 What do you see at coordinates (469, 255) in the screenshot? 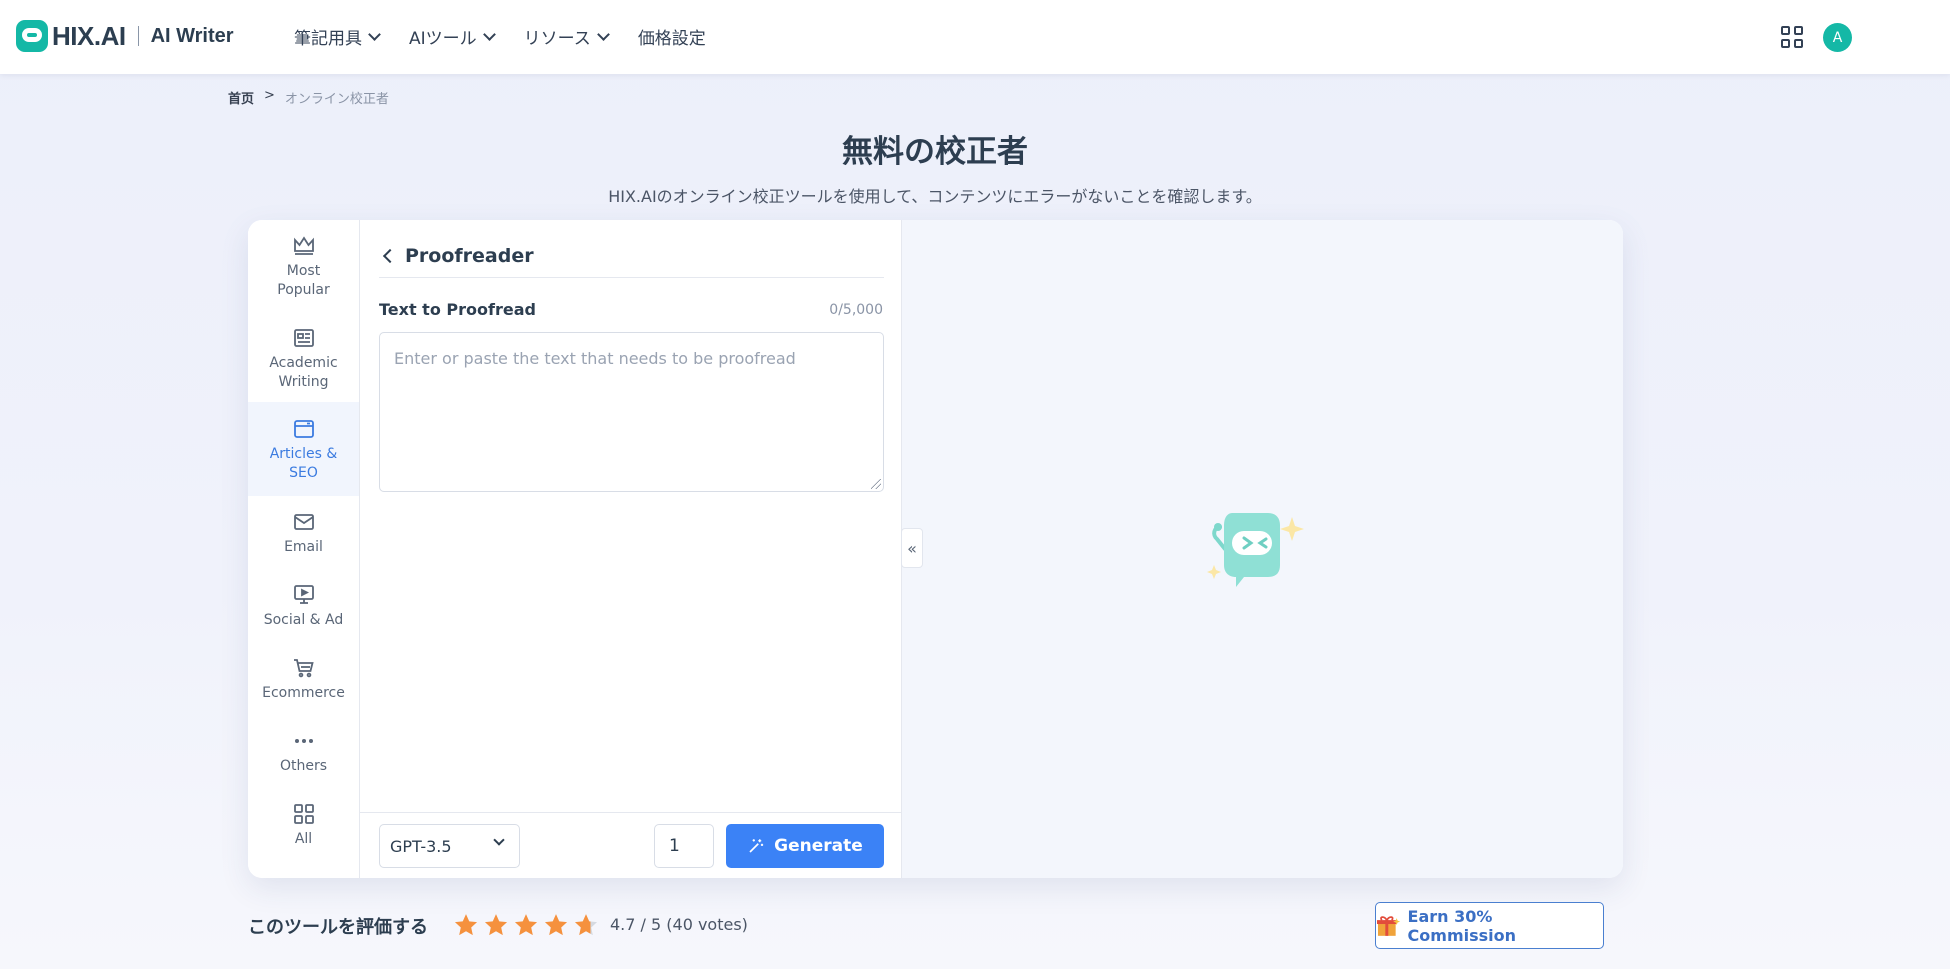
I see `tool-name: Proofreader` at bounding box center [469, 255].